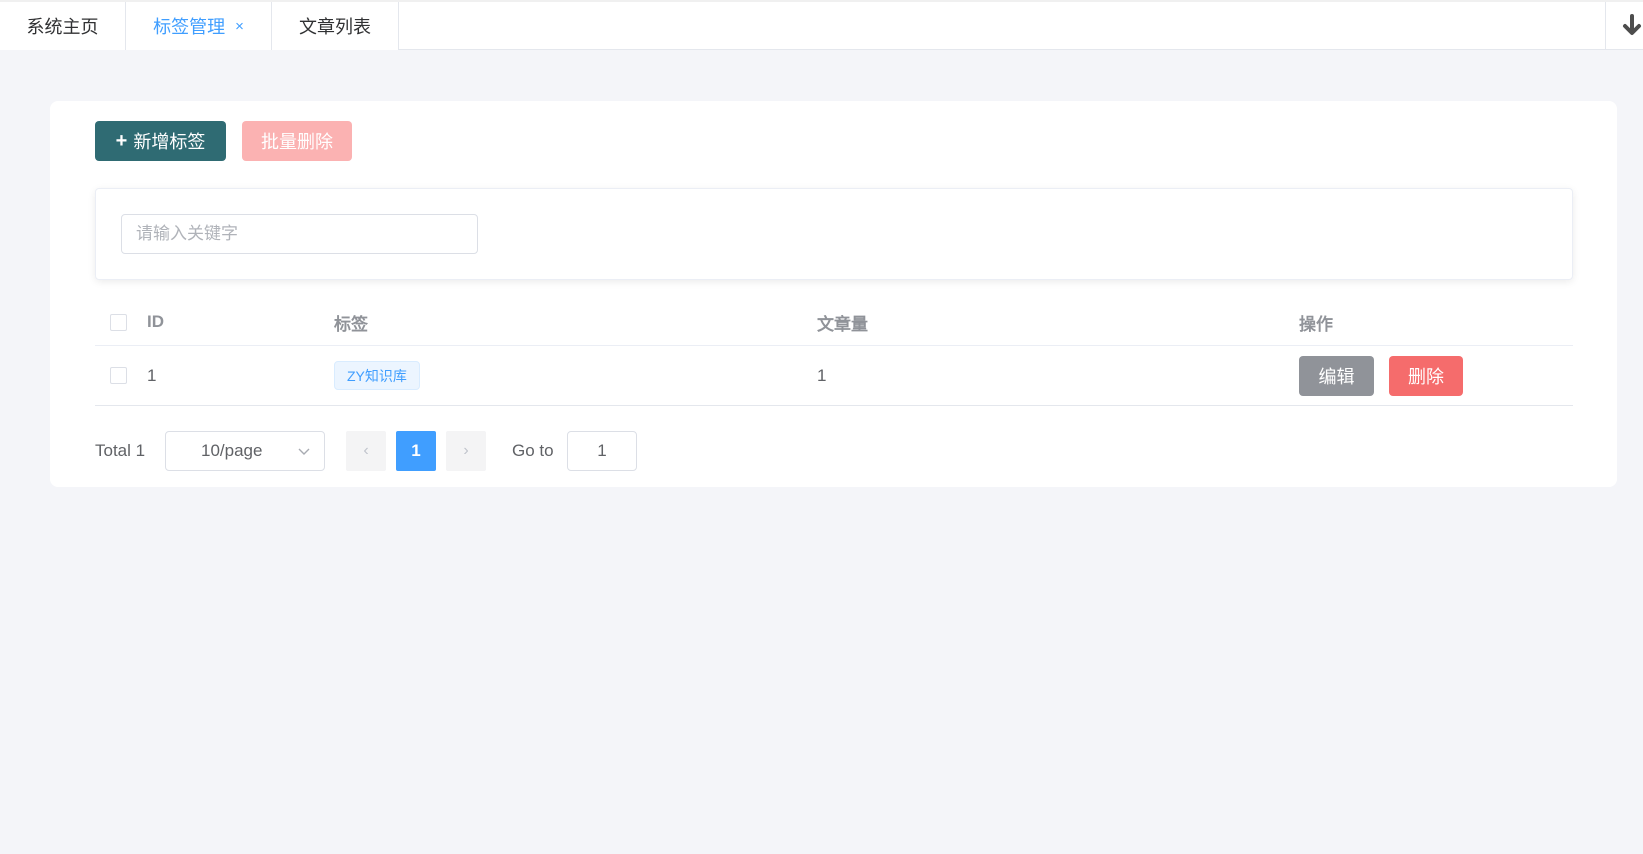 This screenshot has height=854, width=1643. I want to click on arrow-down-icon, so click(1632, 24).